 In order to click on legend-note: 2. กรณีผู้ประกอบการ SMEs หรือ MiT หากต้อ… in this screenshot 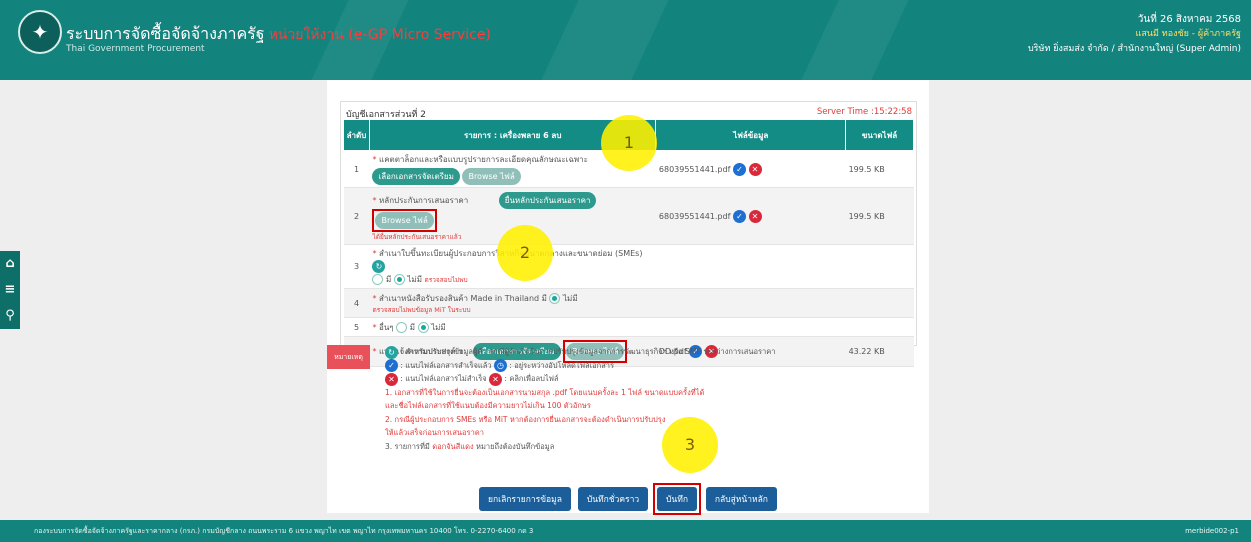, I will do `click(525, 419)`.